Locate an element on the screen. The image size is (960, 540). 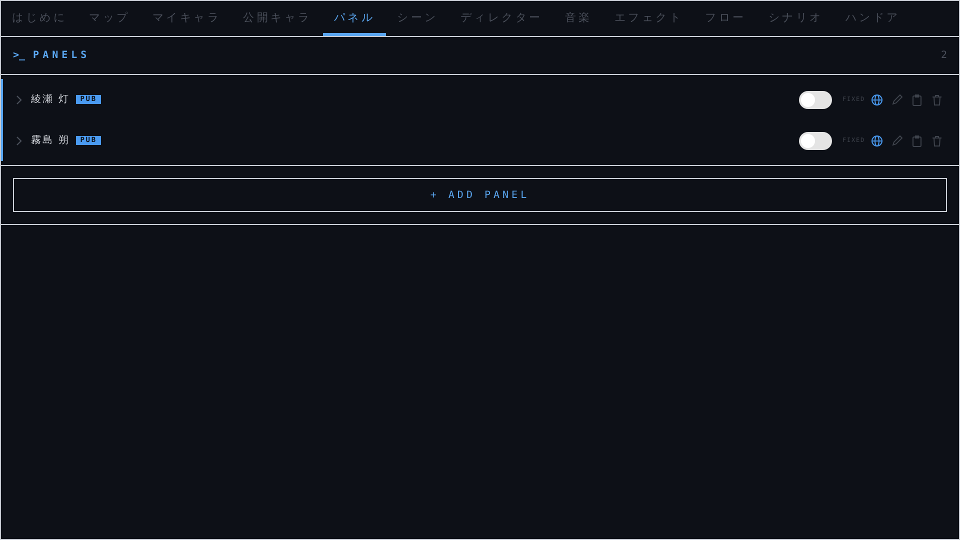
nav-tab: シナリオ is located at coordinates (795, 18).